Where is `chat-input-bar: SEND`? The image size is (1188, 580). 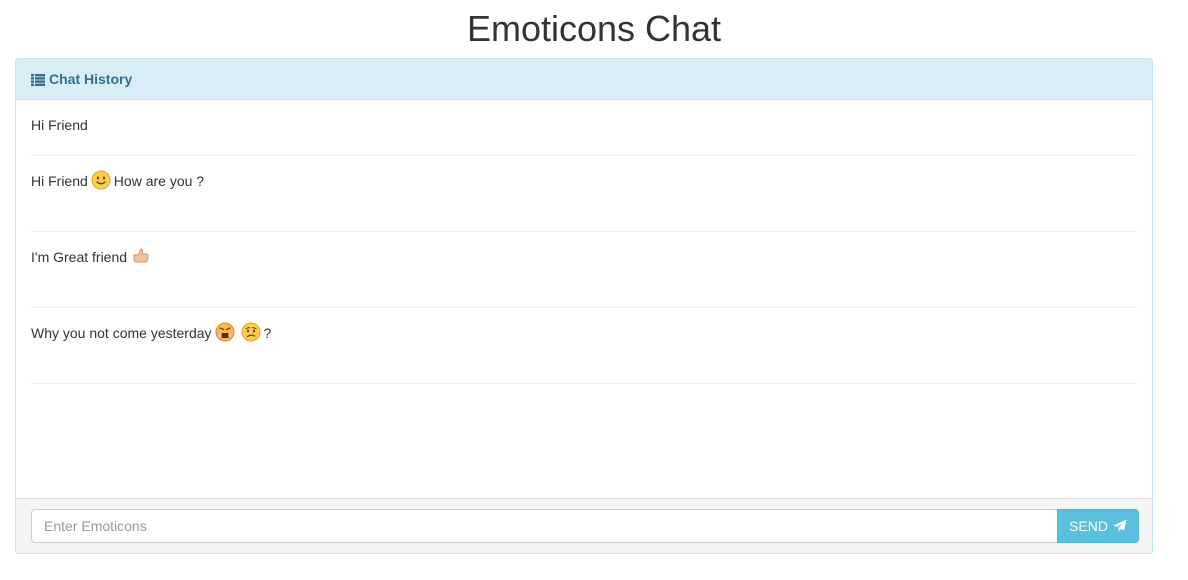 chat-input-bar: SEND is located at coordinates (584, 525).